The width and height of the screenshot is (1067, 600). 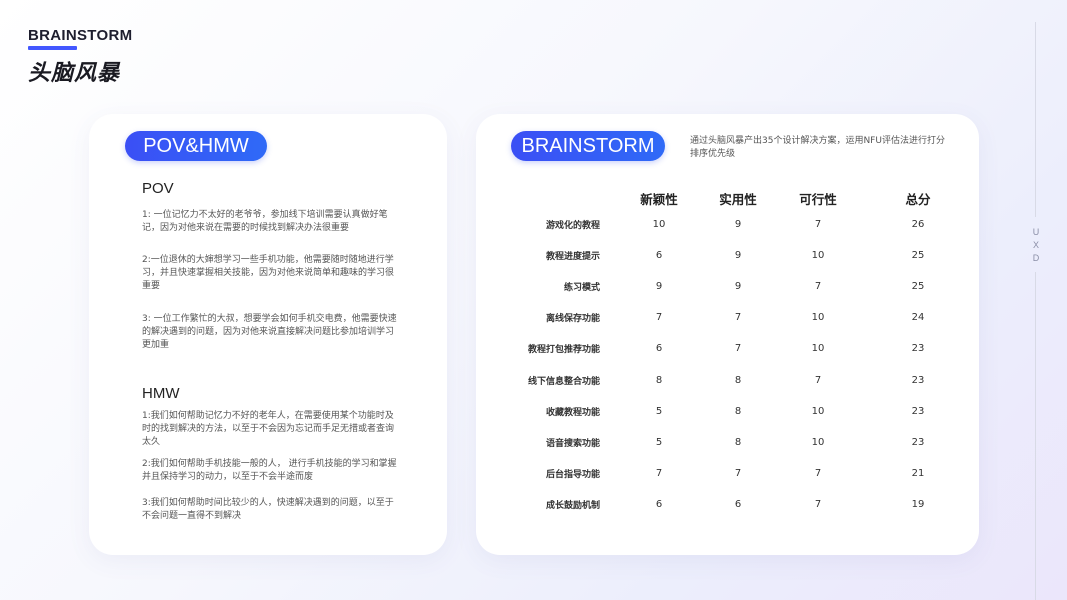 What do you see at coordinates (563, 382) in the screenshot?
I see `table-row-label: 线下信息整合功能` at bounding box center [563, 382].